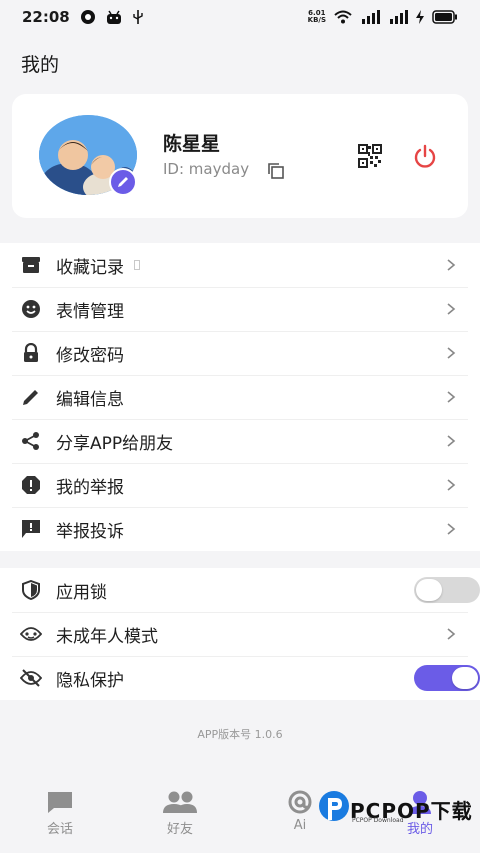 This screenshot has width=480, height=853. What do you see at coordinates (206, 169) in the screenshot?
I see `profile-id: ID: mayday` at bounding box center [206, 169].